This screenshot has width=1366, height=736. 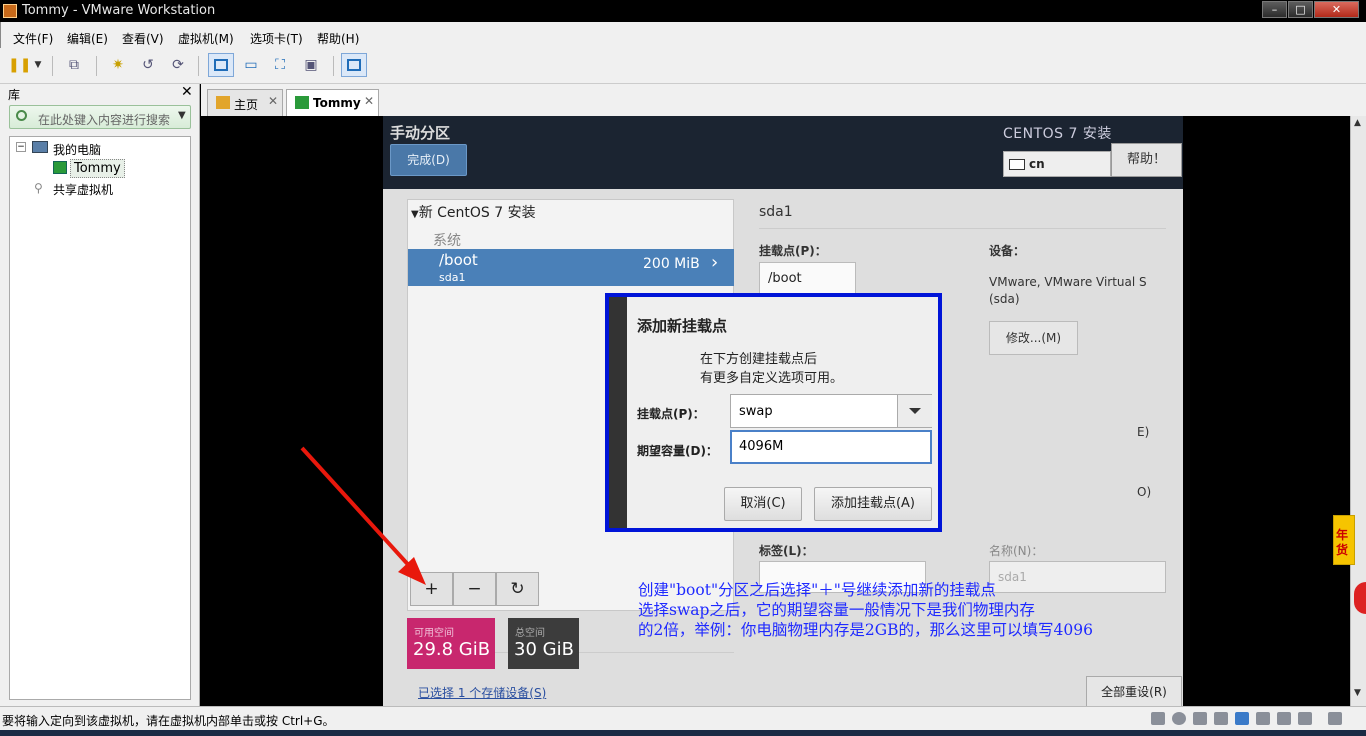 I want to click on status-text: 要将输入定向到该虚拟机，请在虚拟机内部单击或按 Ctrl+G。, so click(x=168, y=721).